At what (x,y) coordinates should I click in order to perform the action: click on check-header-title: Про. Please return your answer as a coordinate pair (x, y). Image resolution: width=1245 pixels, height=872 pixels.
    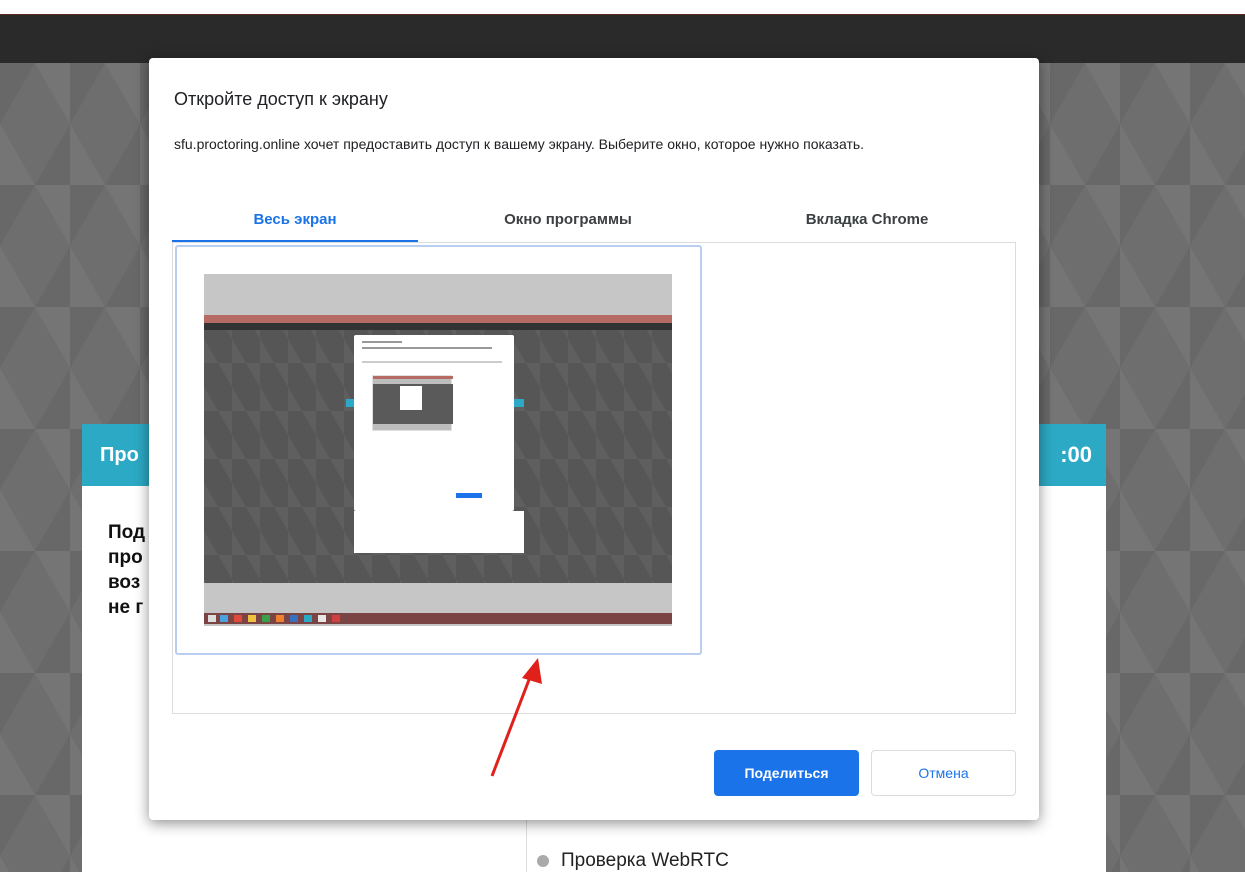
    Looking at the image, I should click on (119, 455).